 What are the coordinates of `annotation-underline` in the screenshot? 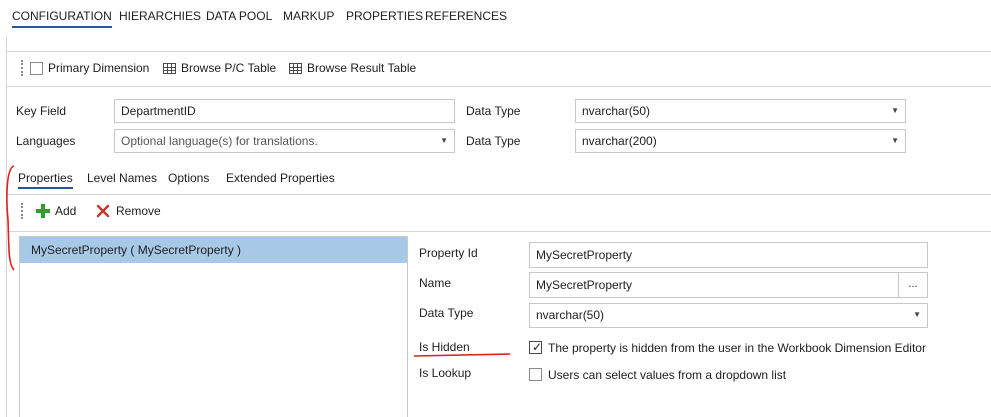 It's located at (462, 355).